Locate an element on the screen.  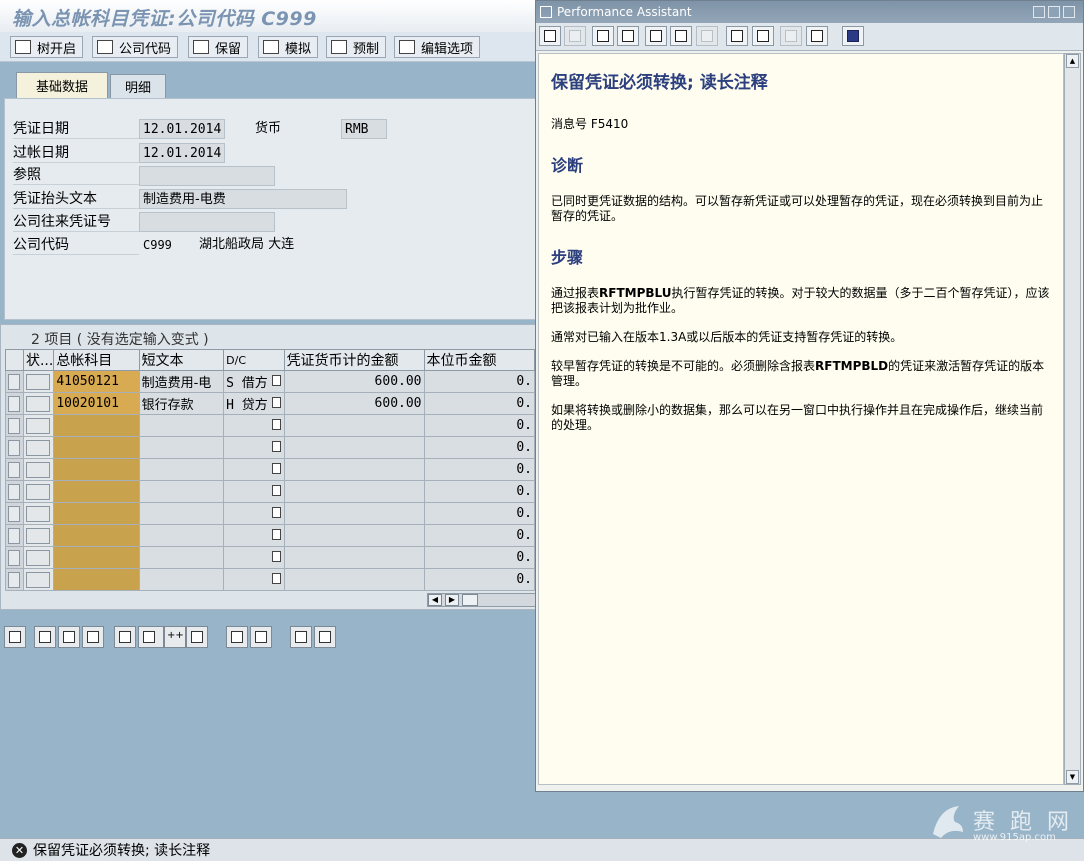
delete-row-icon is located at coordinates (197, 637).